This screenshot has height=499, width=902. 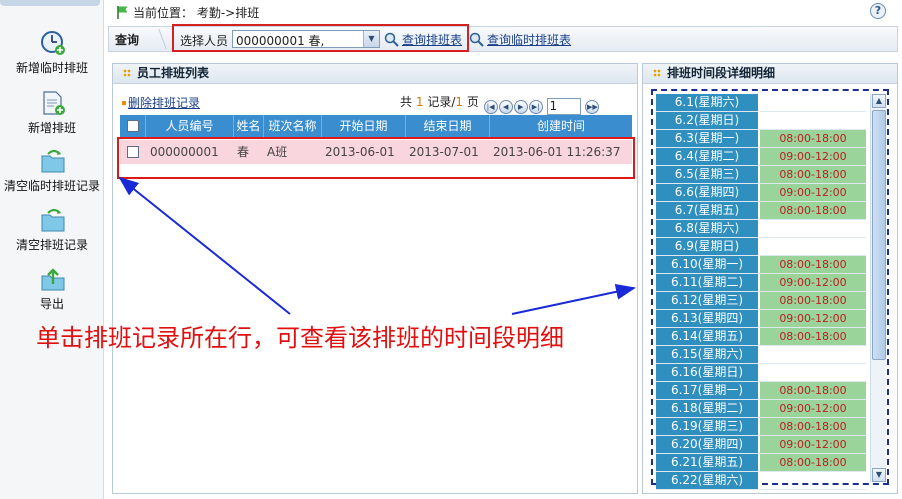 I want to click on row-checkbox-cell, so click(x=133, y=152).